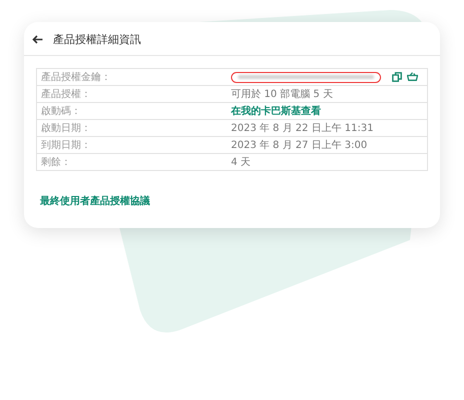  What do you see at coordinates (56, 162) in the screenshot?
I see `field-label: 剩餘：` at bounding box center [56, 162].